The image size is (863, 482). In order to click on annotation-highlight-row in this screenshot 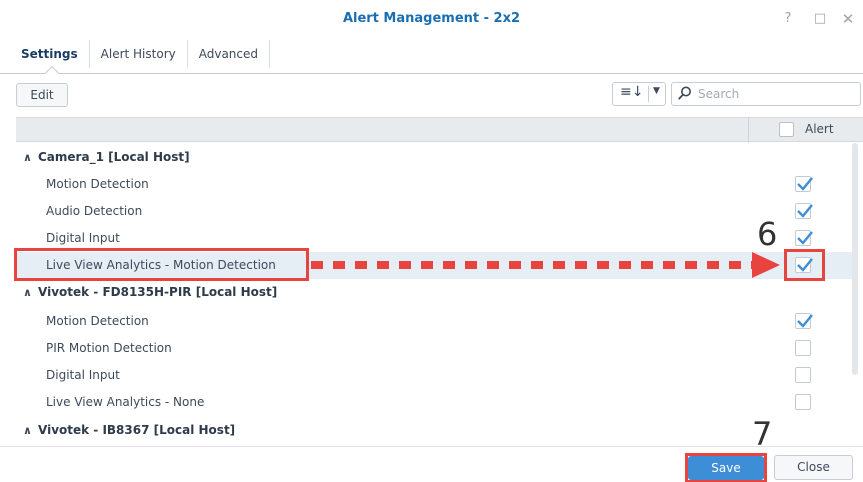, I will do `click(161, 264)`.